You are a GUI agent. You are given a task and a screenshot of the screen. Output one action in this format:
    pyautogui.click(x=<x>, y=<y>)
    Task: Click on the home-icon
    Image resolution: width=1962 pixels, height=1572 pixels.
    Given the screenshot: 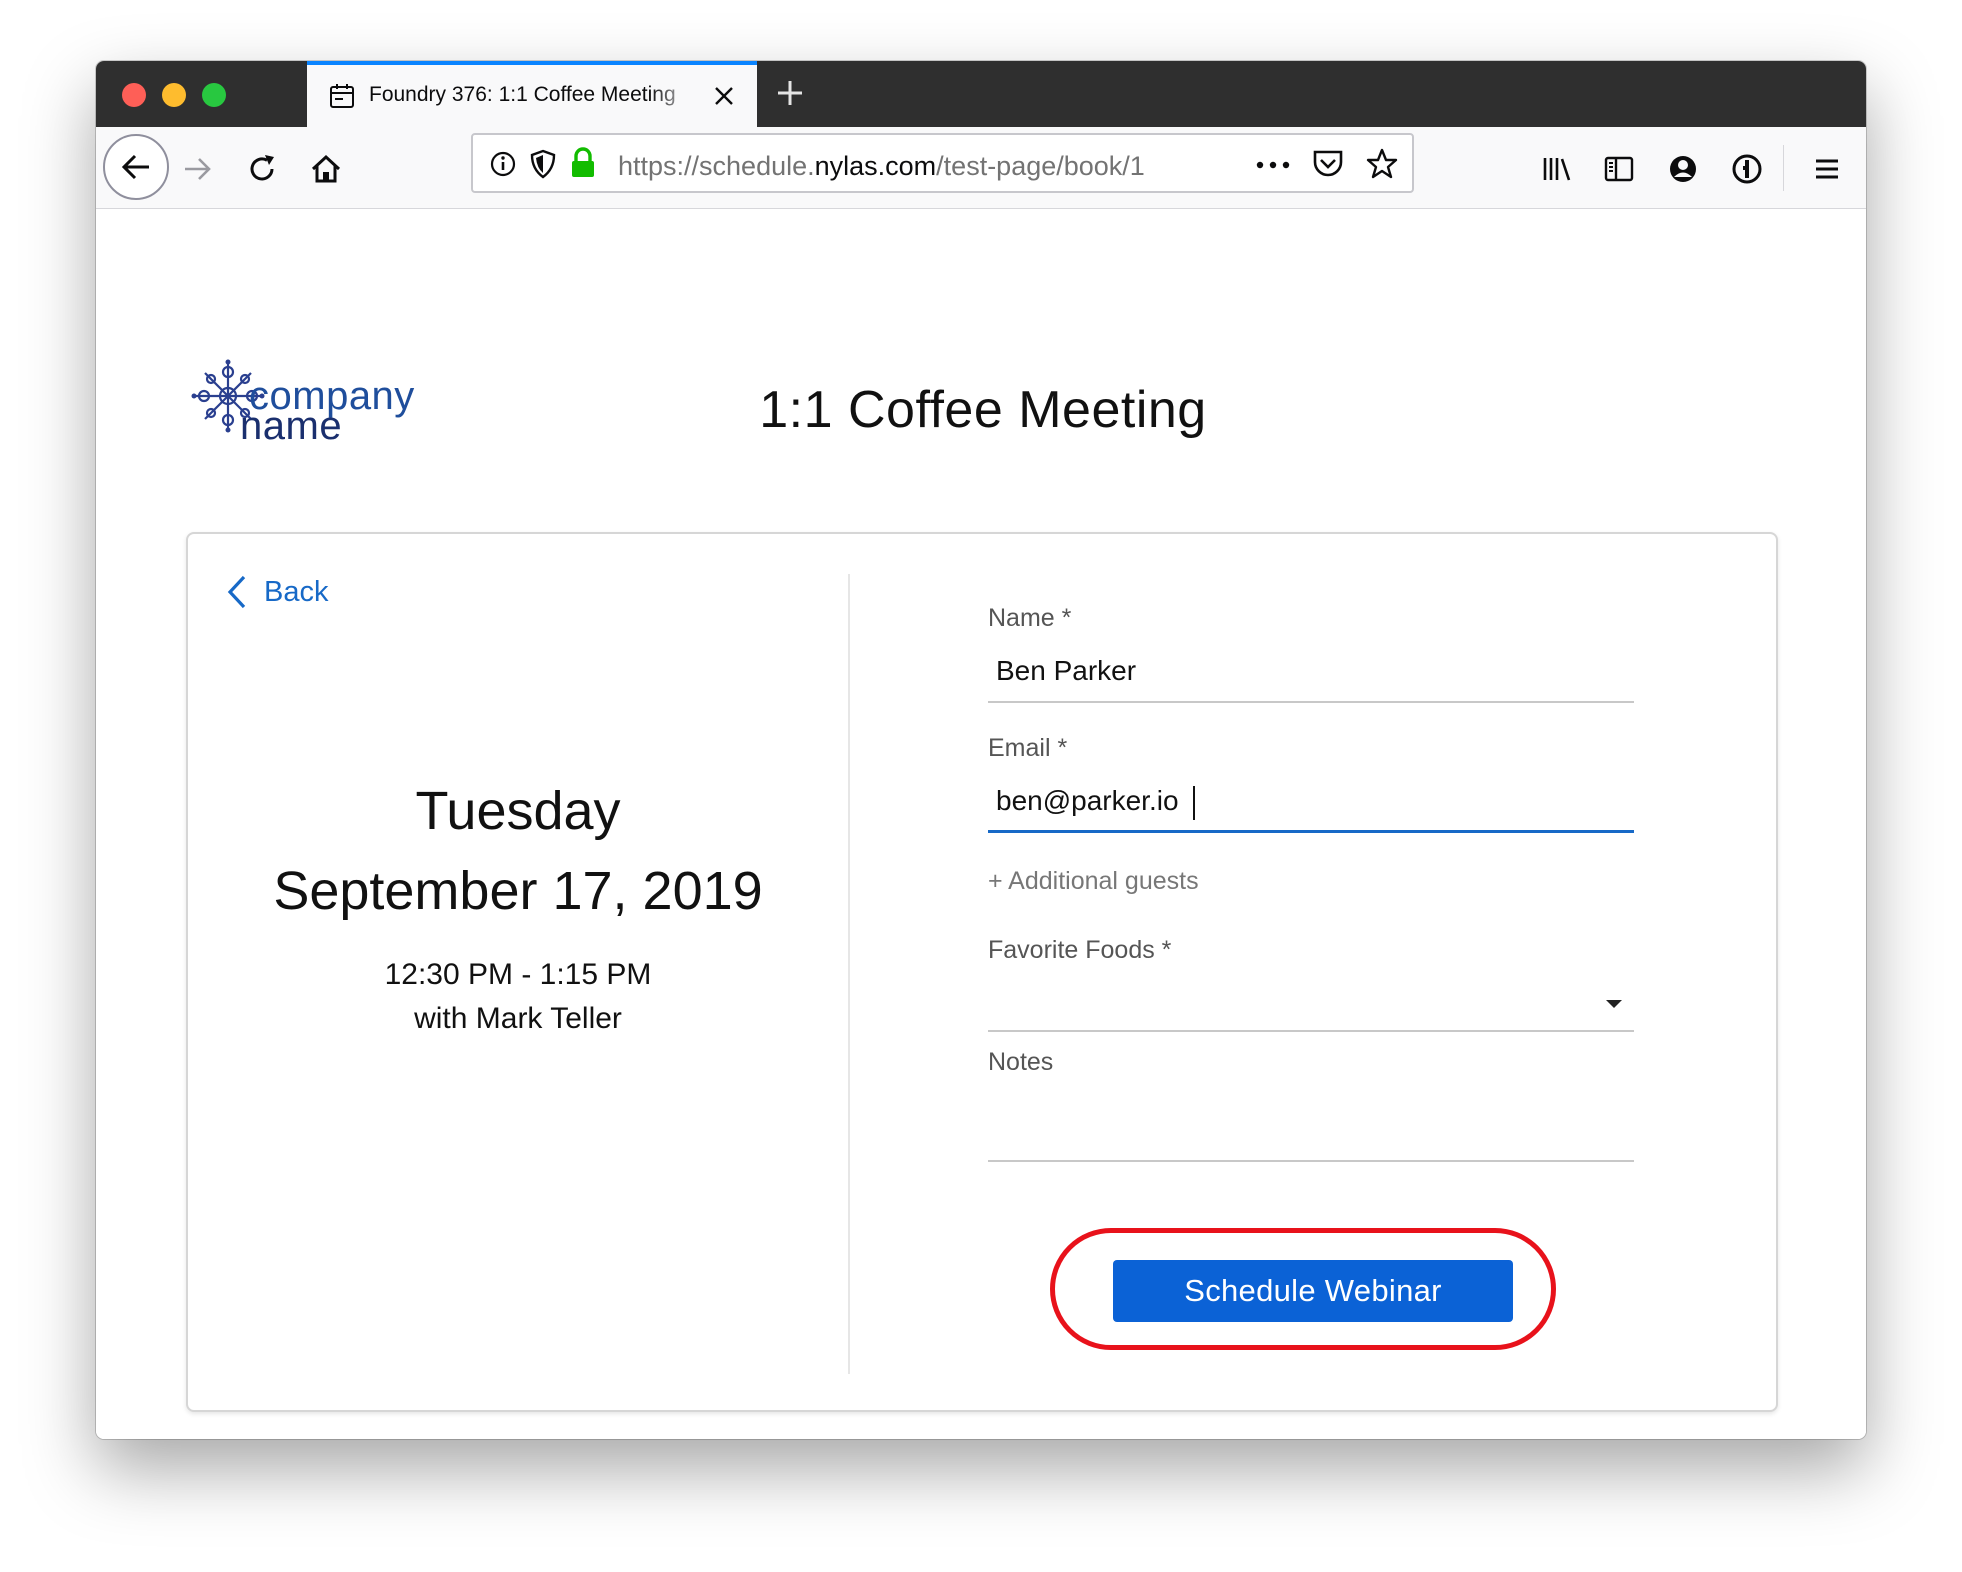 What is the action you would take?
    pyautogui.click(x=326, y=168)
    